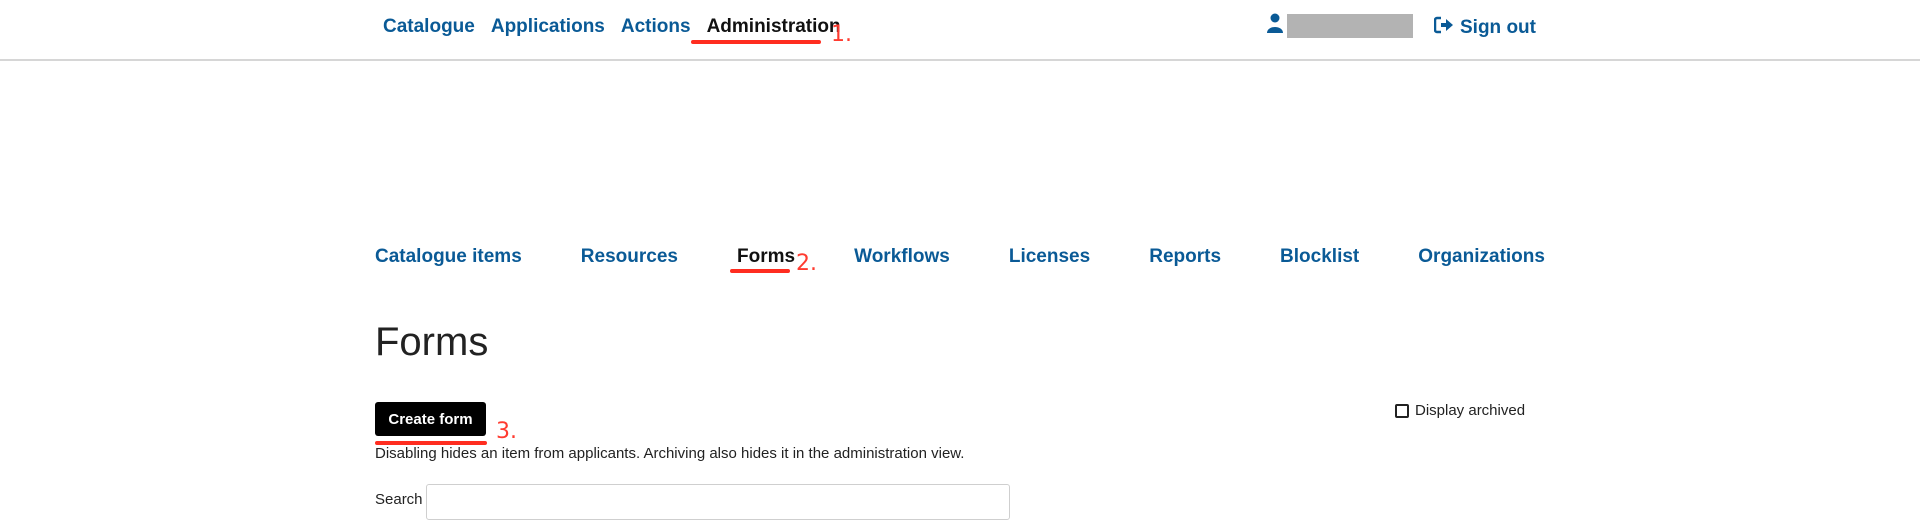 Image resolution: width=1920 pixels, height=532 pixels. What do you see at coordinates (902, 257) in the screenshot?
I see `tab-workflows: Workflows` at bounding box center [902, 257].